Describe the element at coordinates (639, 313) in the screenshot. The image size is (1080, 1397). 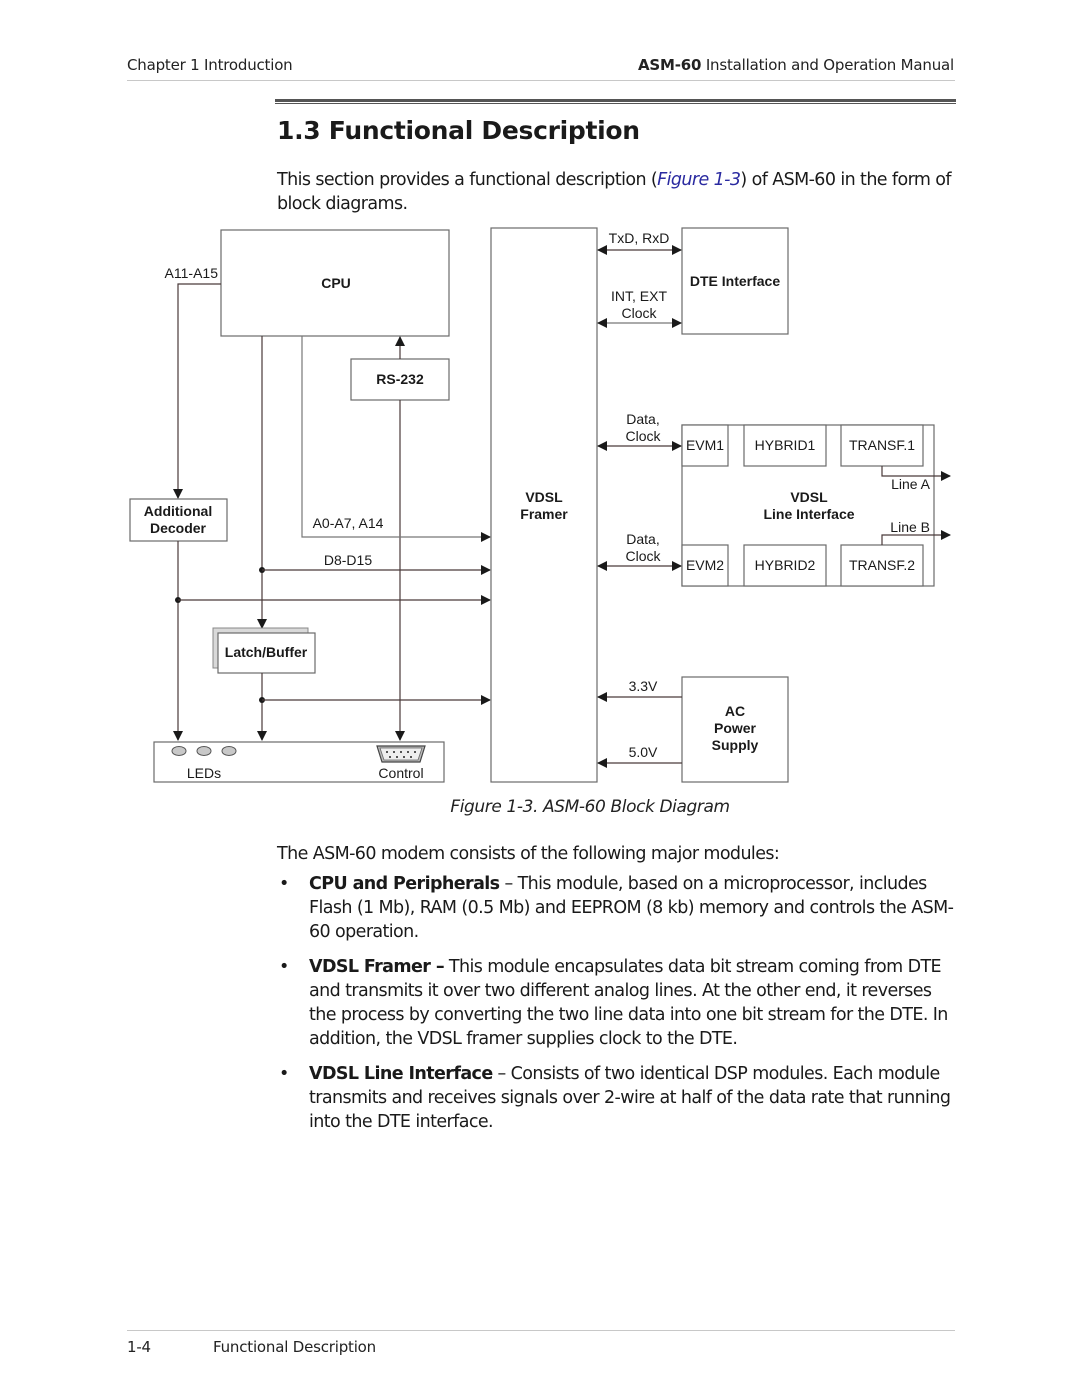
I see `signal-clock: Clock` at that location.